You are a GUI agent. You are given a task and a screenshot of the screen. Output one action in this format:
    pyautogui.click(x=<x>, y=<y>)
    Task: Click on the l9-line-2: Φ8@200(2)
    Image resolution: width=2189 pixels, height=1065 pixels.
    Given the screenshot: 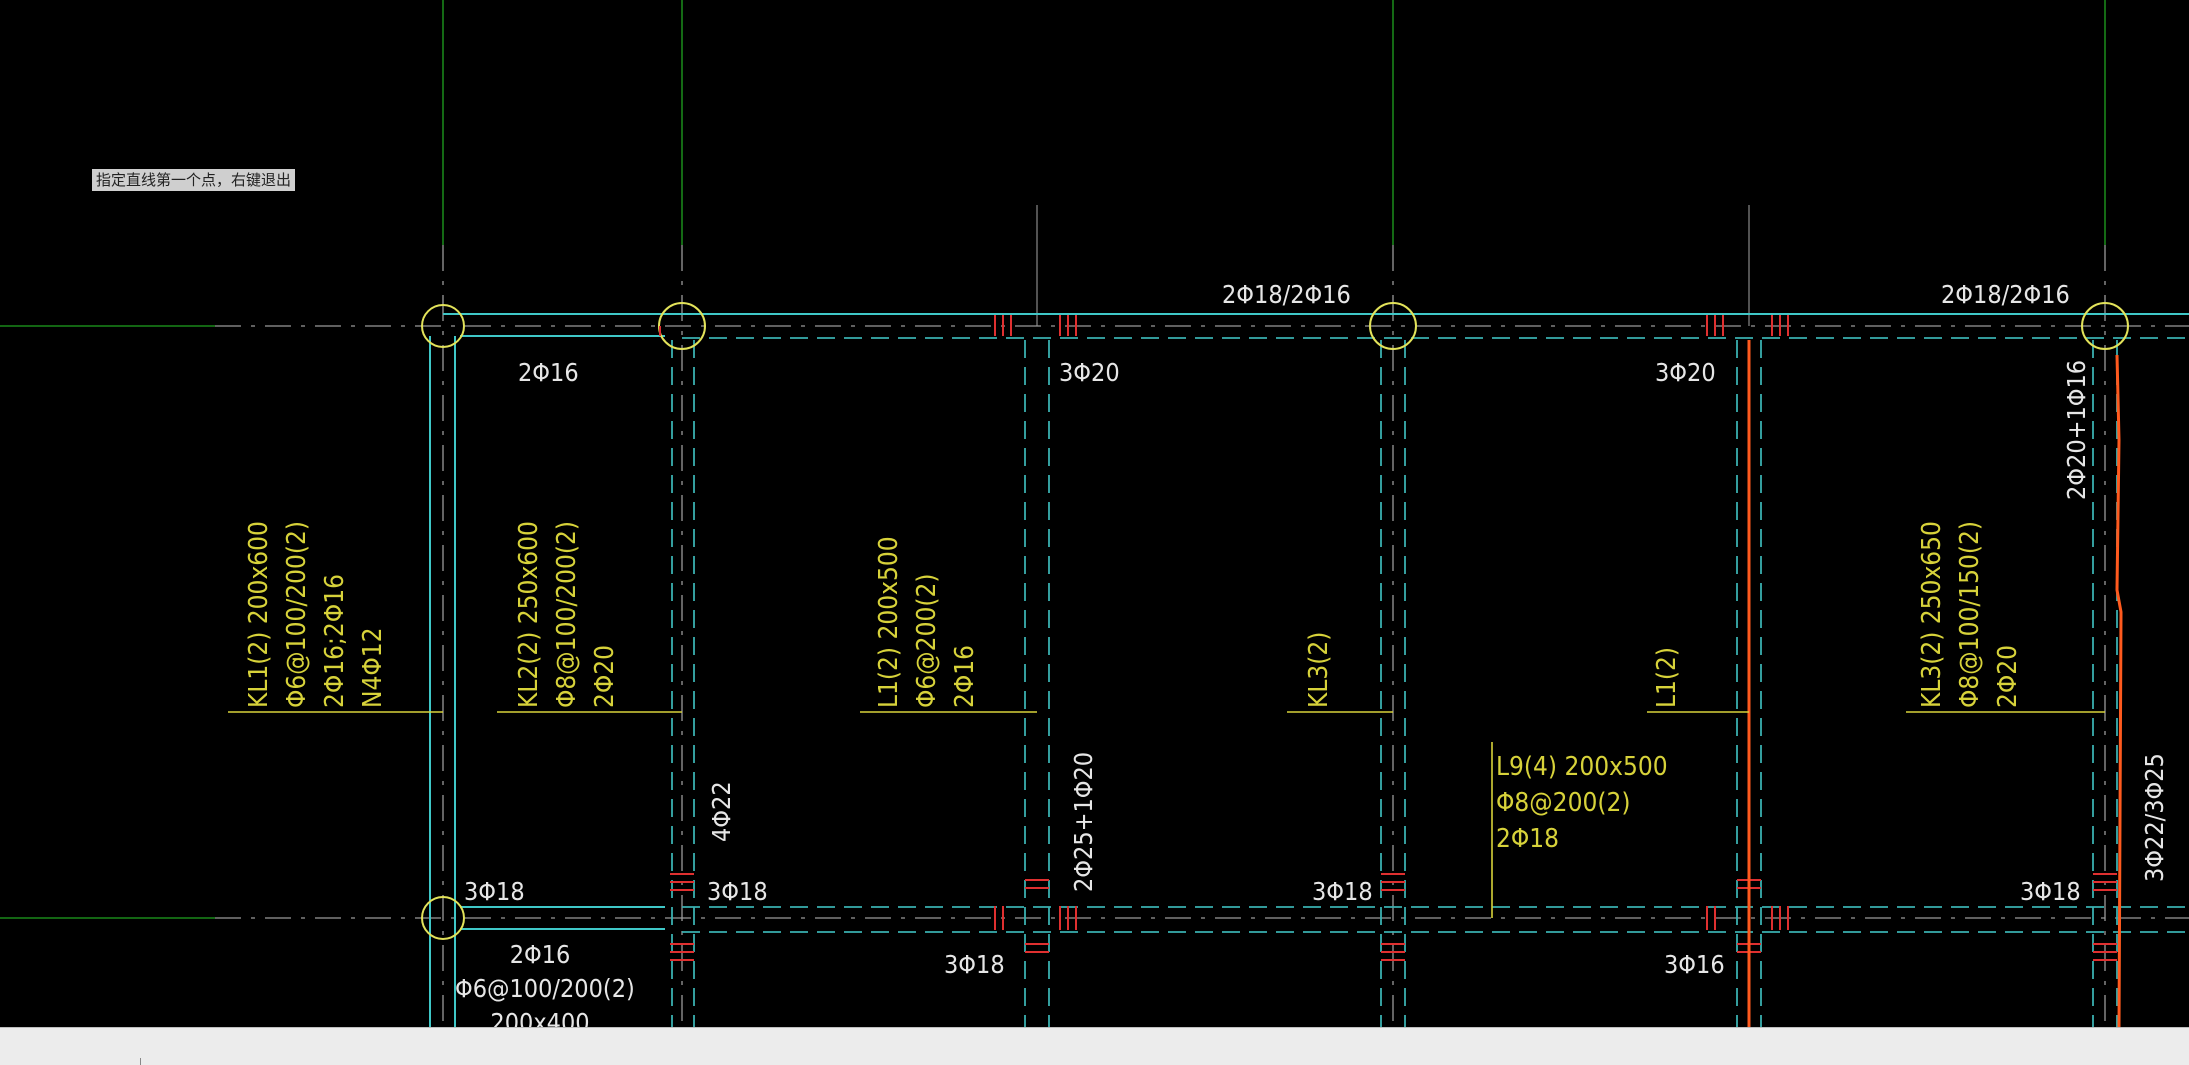 What is the action you would take?
    pyautogui.click(x=1563, y=803)
    